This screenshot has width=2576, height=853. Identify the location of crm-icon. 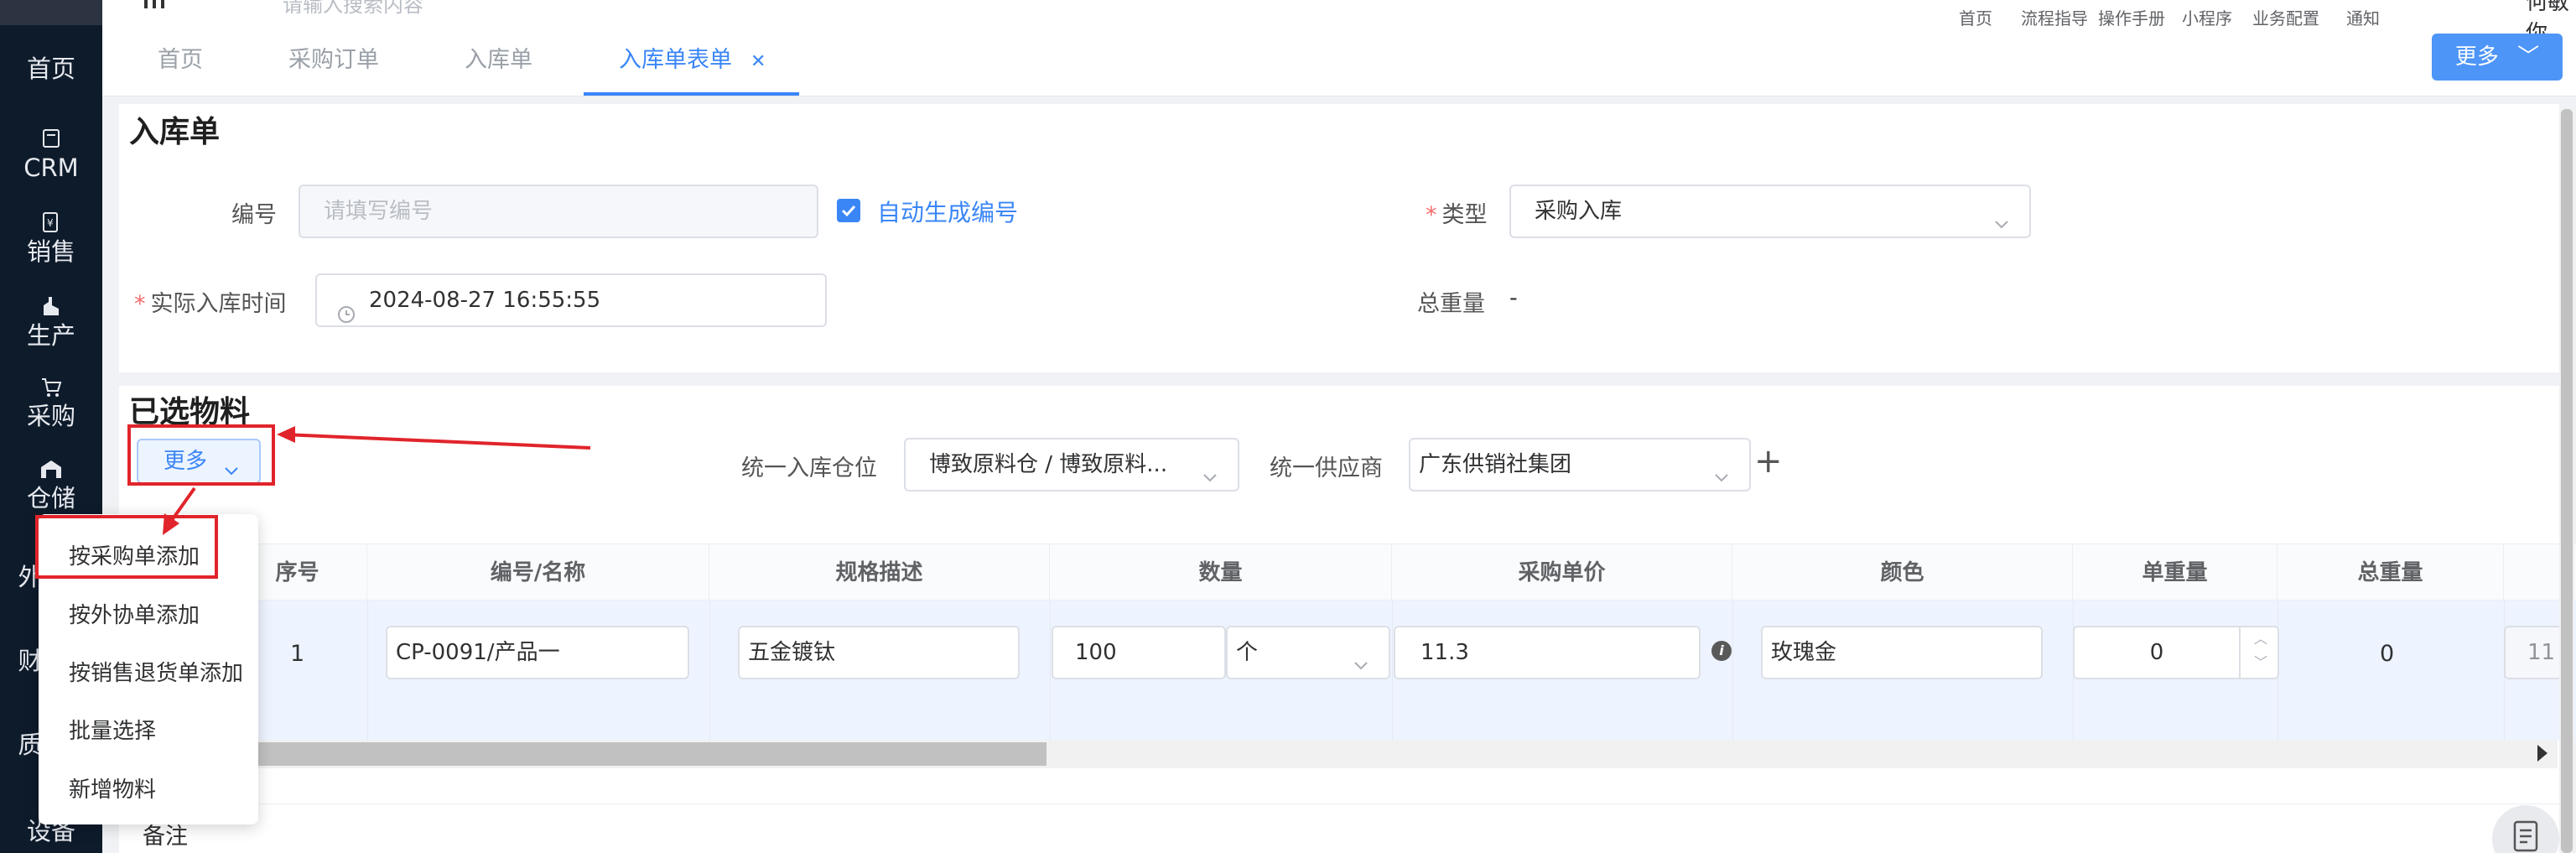
(51, 138).